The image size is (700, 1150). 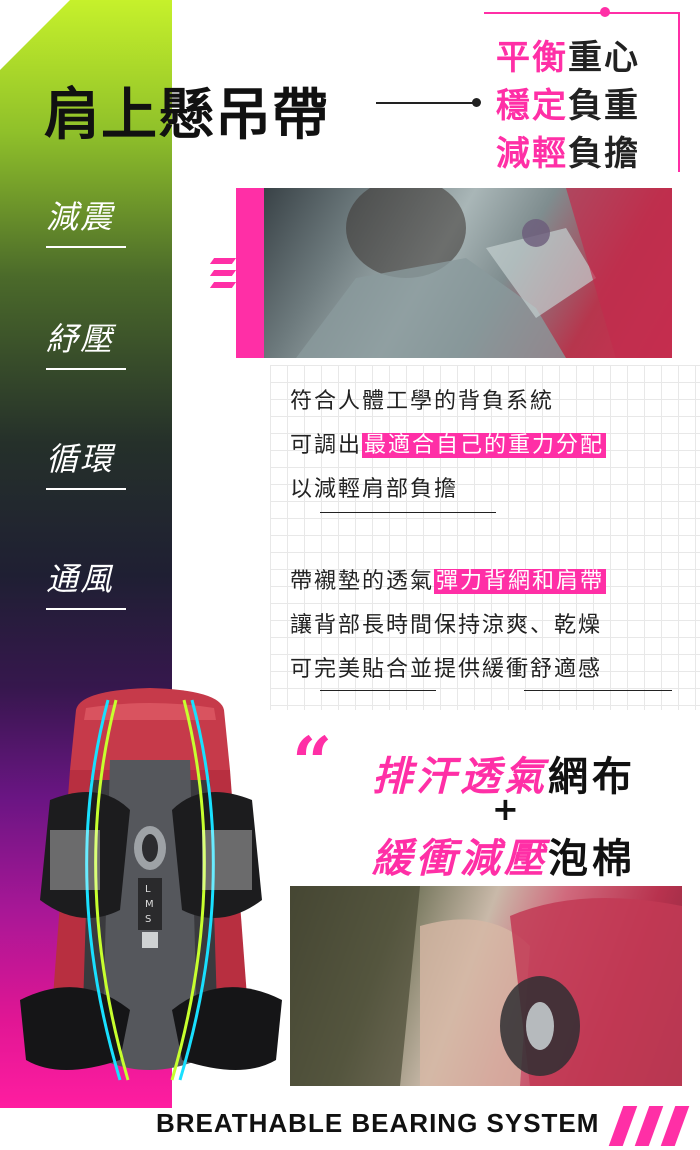 What do you see at coordinates (80, 459) in the screenshot?
I see `feature-circulation: 循環` at bounding box center [80, 459].